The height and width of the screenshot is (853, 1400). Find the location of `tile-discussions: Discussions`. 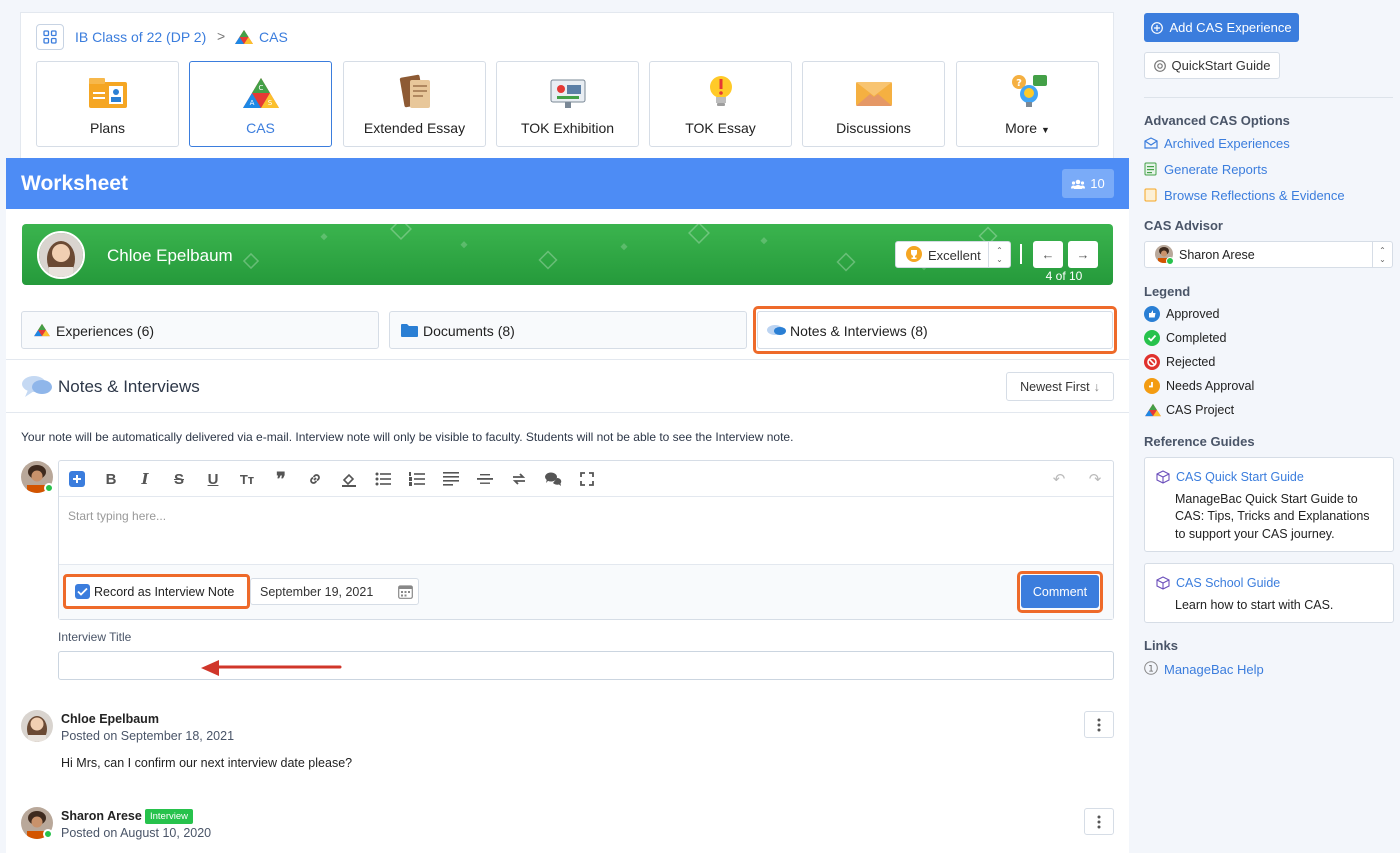

tile-discussions: Discussions is located at coordinates (873, 104).